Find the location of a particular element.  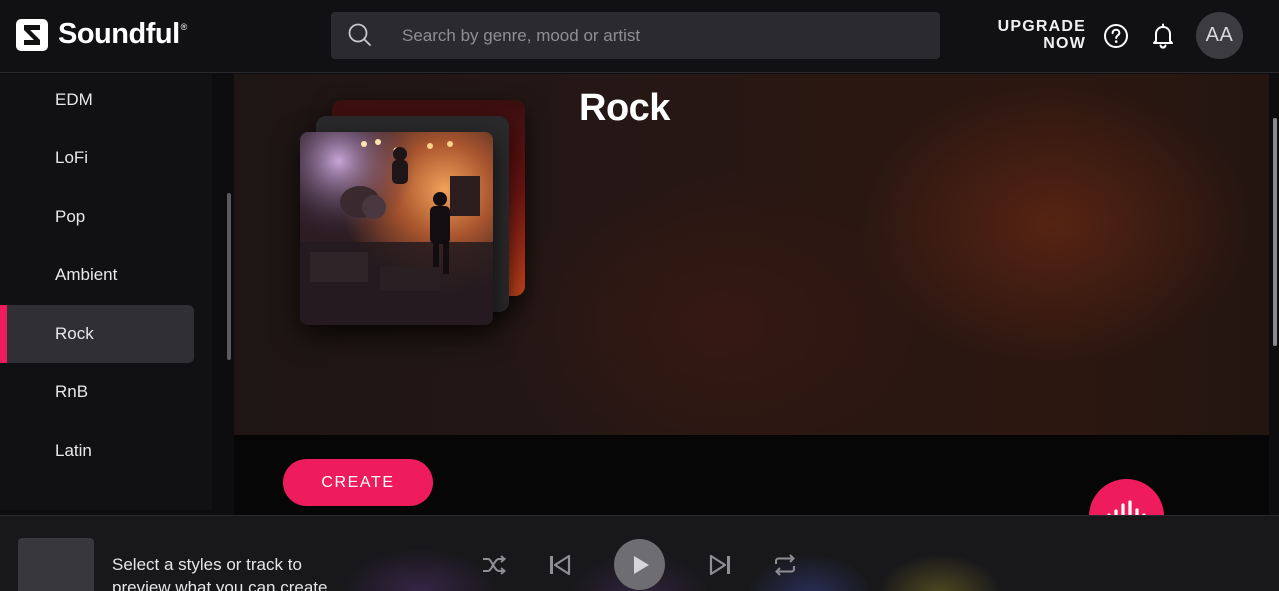

sidebar-item-label: LoFi is located at coordinates (72, 157).